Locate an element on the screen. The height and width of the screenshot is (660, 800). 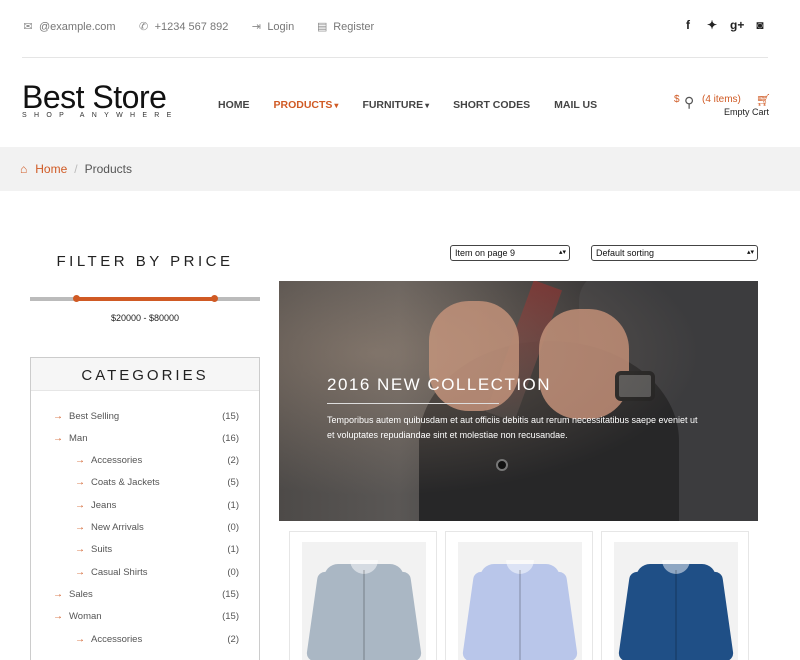
category-label: Coats & Jackets is located at coordinates (125, 483).